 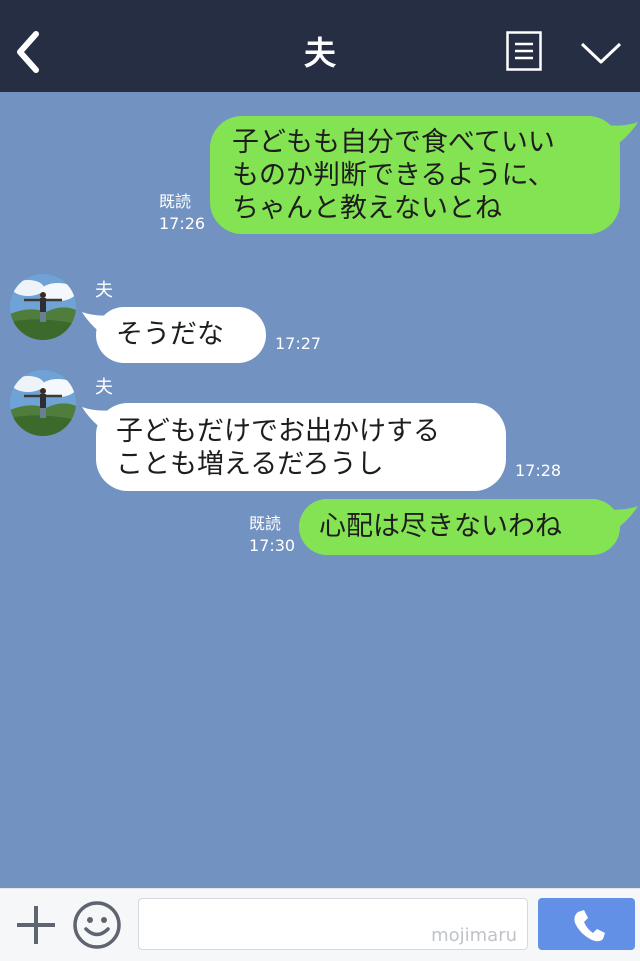 I want to click on collapse-button, so click(x=601, y=52).